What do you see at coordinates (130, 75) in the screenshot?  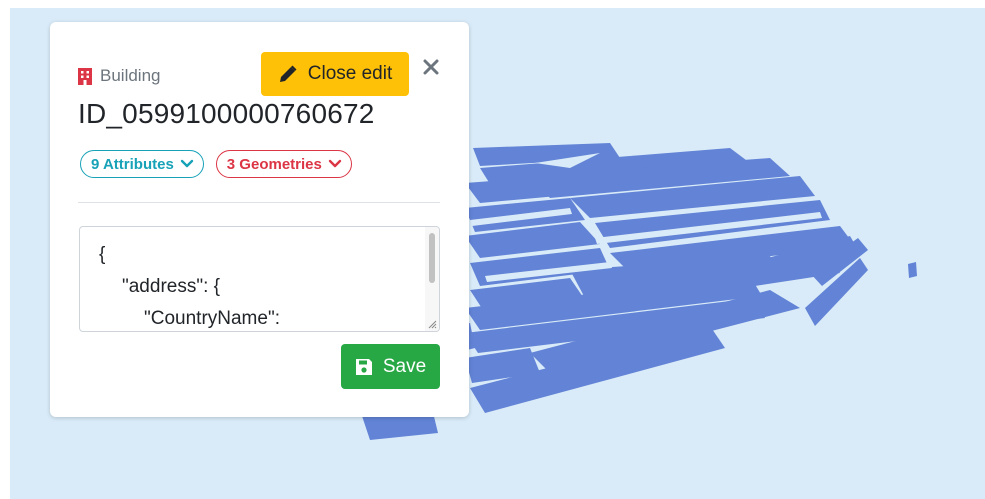 I see `feature-type-label: Building` at bounding box center [130, 75].